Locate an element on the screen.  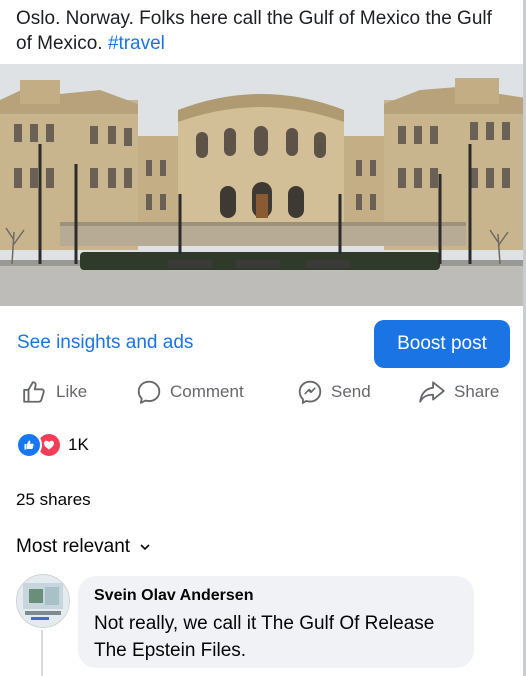
reactions-summary: 1K is located at coordinates (52, 445).